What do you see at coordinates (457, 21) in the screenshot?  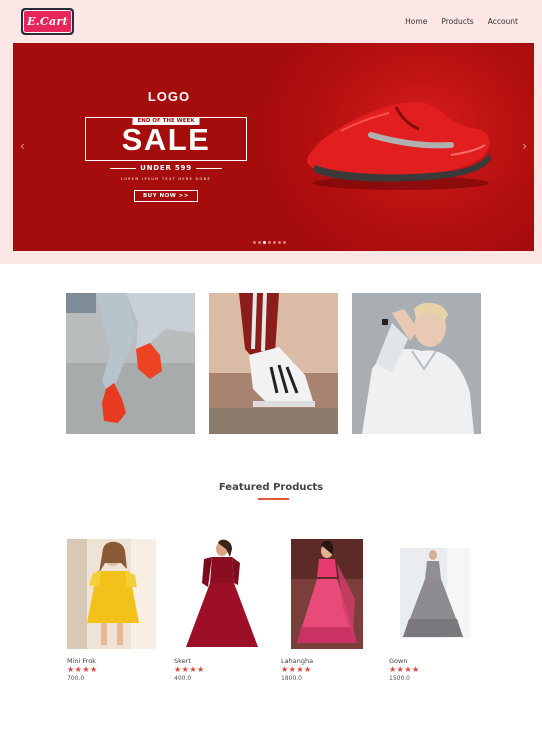 I see `nav-link-products: Products` at bounding box center [457, 21].